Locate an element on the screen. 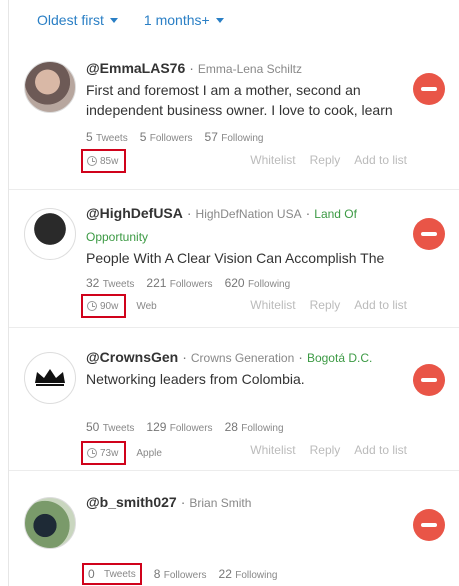  user-stats: 5 Tweets 5 Followers 57 Following is located at coordinates (175, 137).